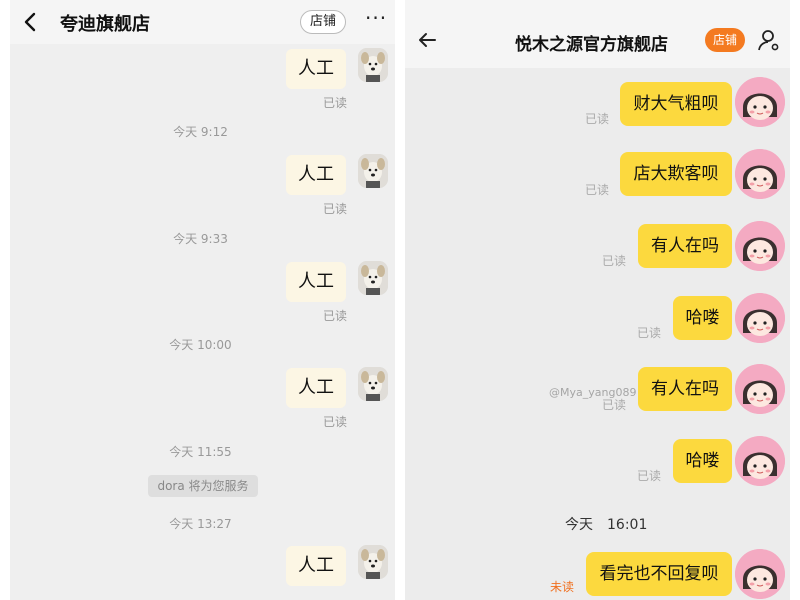  What do you see at coordinates (769, 40) in the screenshot?
I see `user-settings-icon` at bounding box center [769, 40].